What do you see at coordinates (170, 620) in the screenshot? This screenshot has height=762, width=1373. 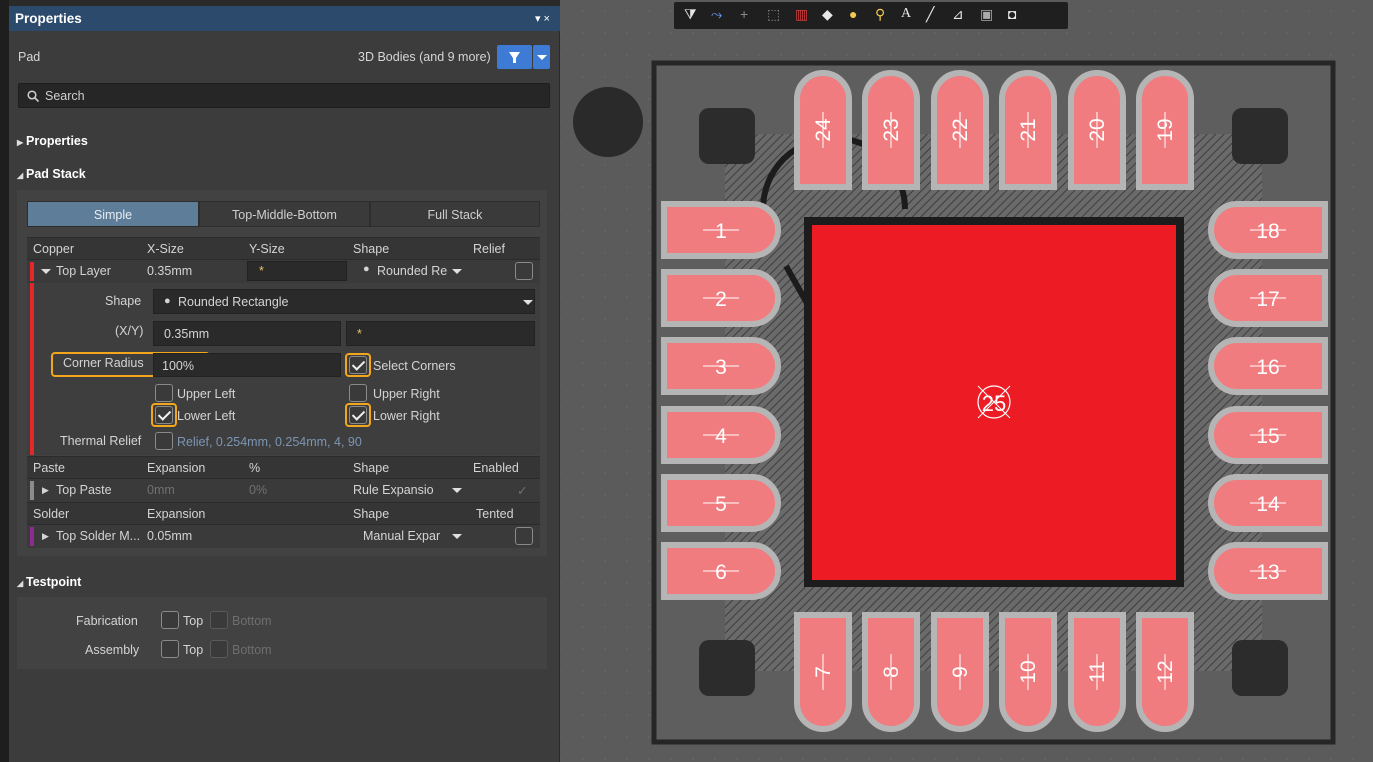 I see `fabrication-top-checkbox` at bounding box center [170, 620].